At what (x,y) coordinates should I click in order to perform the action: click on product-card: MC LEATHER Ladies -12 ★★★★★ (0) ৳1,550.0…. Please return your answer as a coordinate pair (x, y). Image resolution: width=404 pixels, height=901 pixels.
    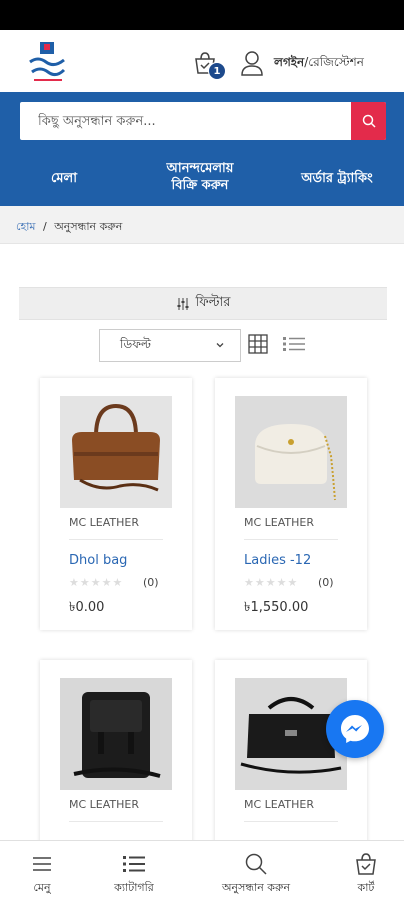
    Looking at the image, I should click on (291, 504).